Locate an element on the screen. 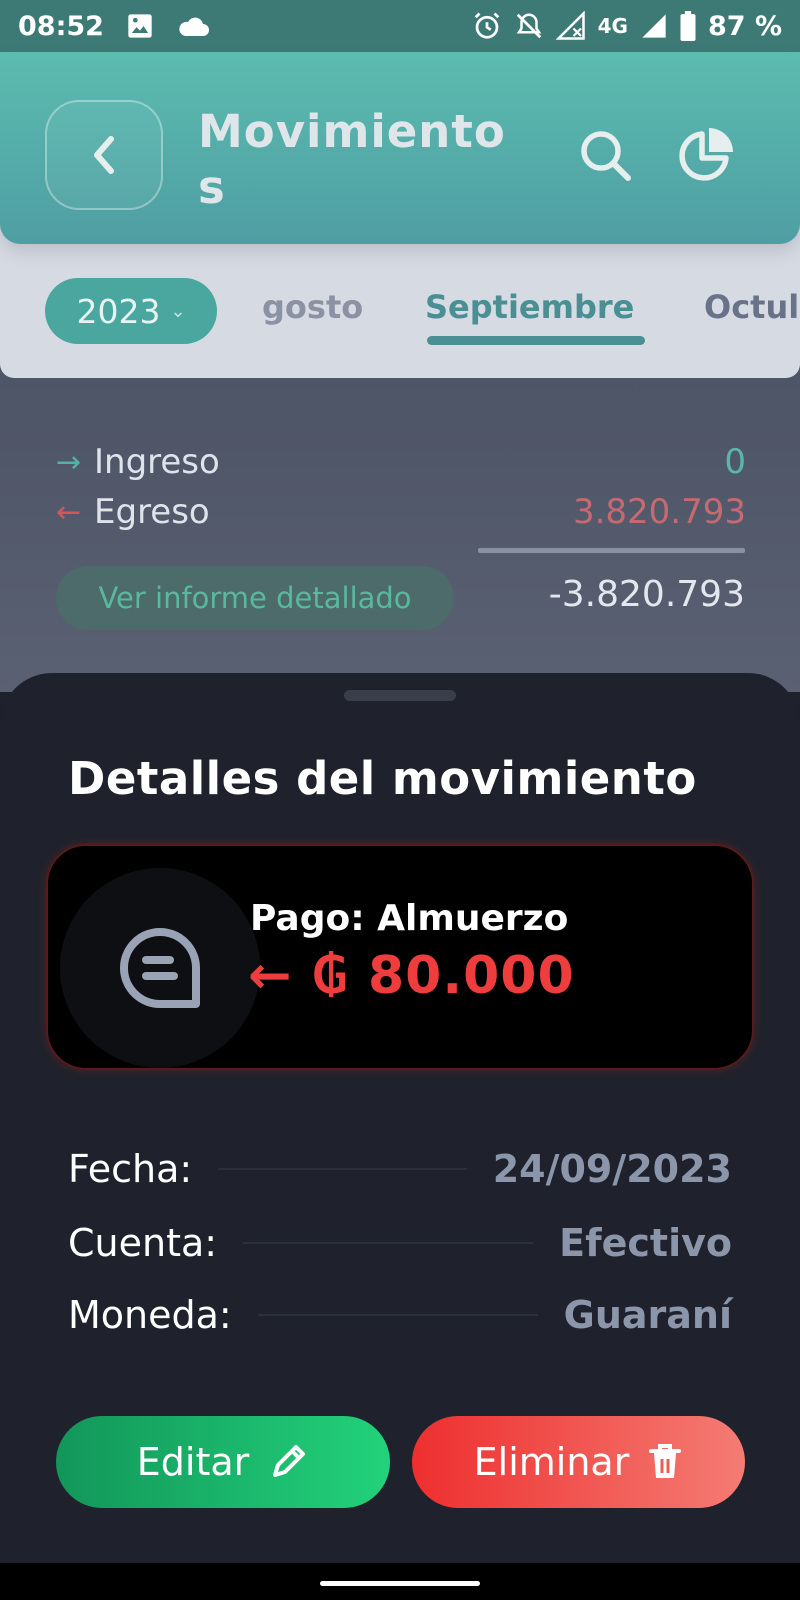 The height and width of the screenshot is (1600, 800). transaction-card: Pago: Almuerzo ← ₲ 80.000 is located at coordinates (400, 957).